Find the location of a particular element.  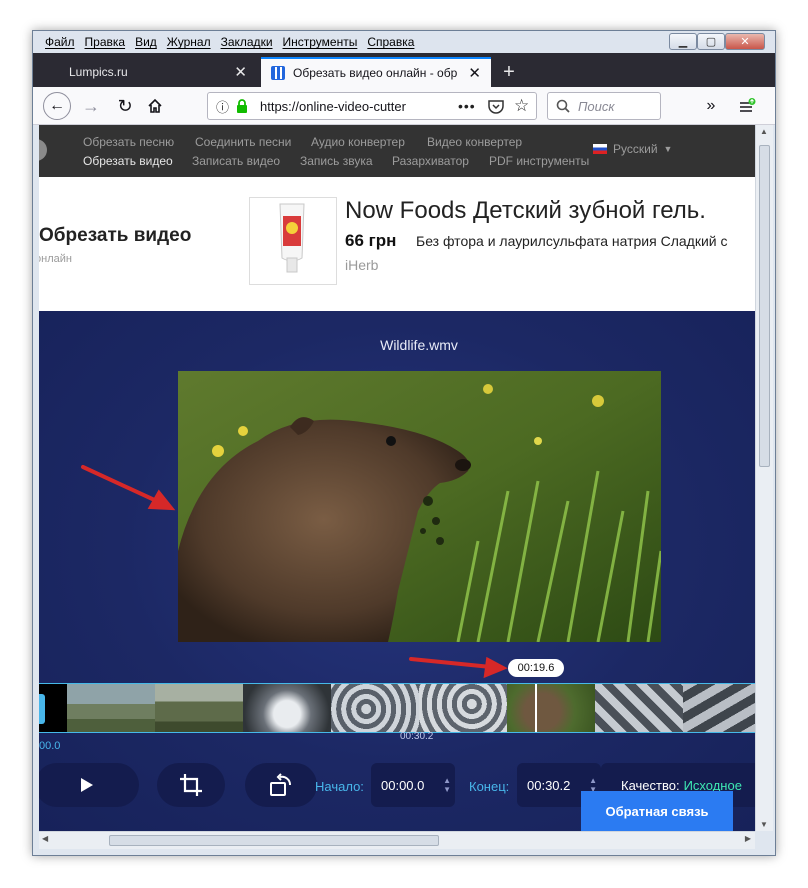

horizontal-scroll-thumb is located at coordinates (274, 840).